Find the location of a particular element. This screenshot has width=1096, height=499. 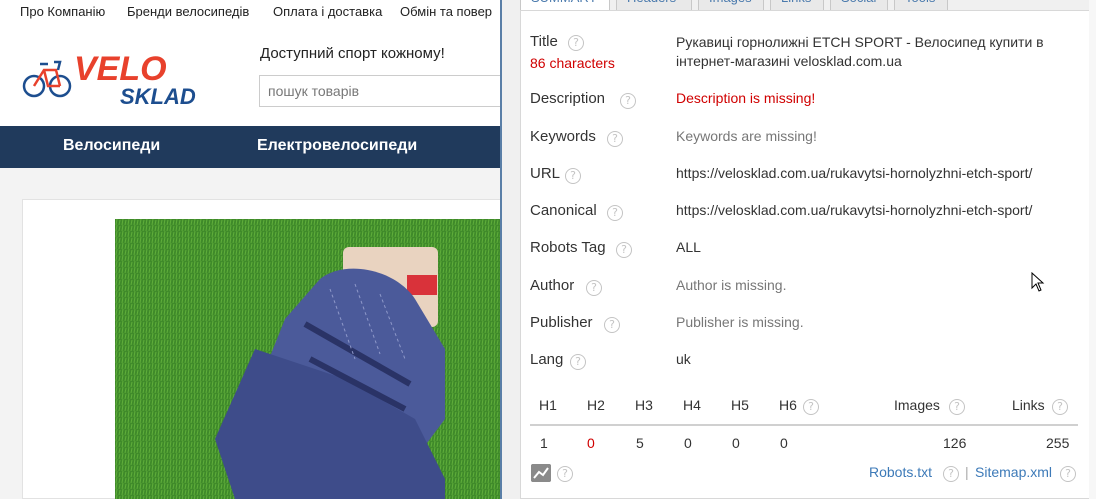

title-value-line2: інтернет-магазині velosklad.com.ua is located at coordinates (789, 61).